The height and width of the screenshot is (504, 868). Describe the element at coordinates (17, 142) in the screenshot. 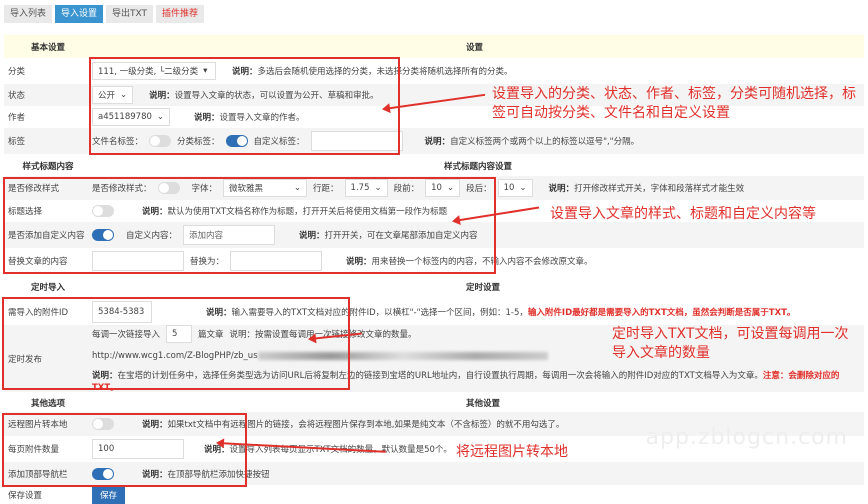

I see `label: 标签` at that location.